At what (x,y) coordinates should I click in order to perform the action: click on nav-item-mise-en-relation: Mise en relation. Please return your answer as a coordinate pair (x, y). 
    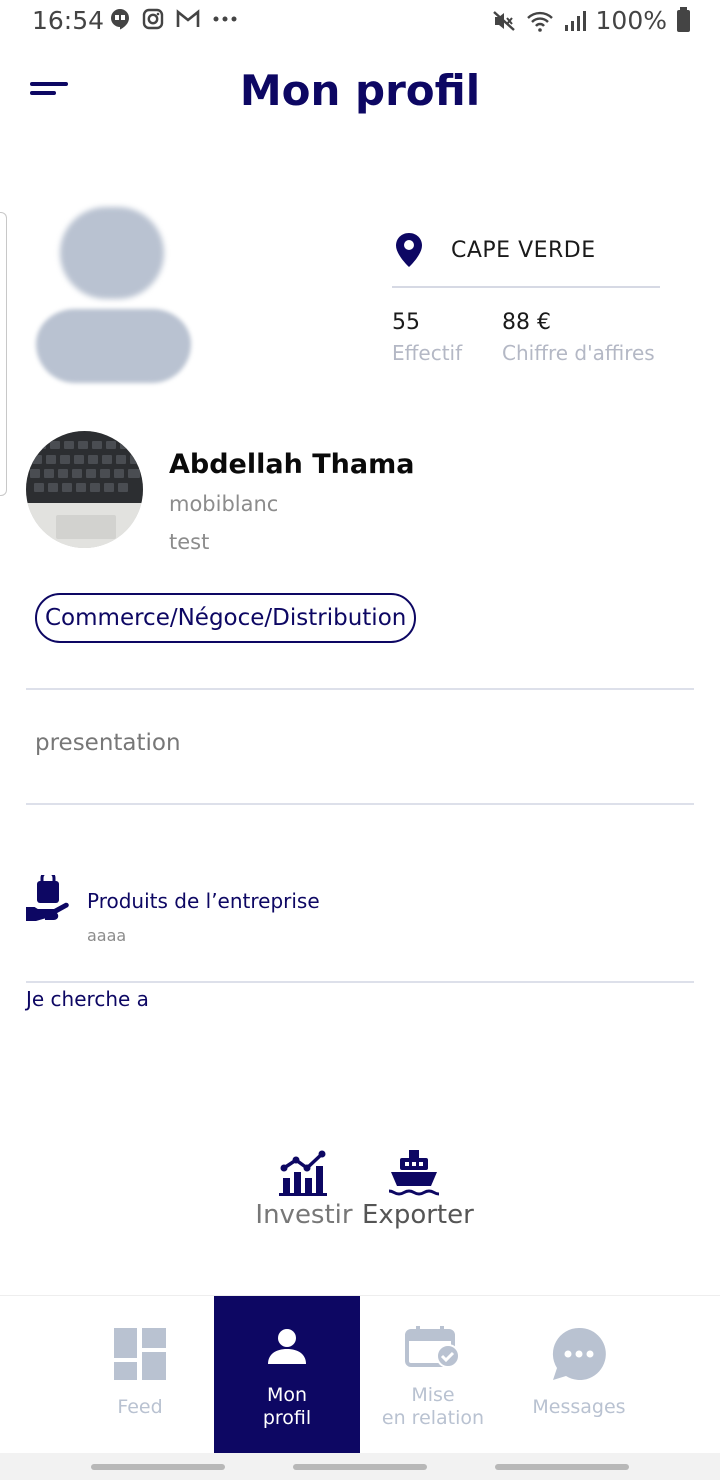
    Looking at the image, I should click on (433, 1375).